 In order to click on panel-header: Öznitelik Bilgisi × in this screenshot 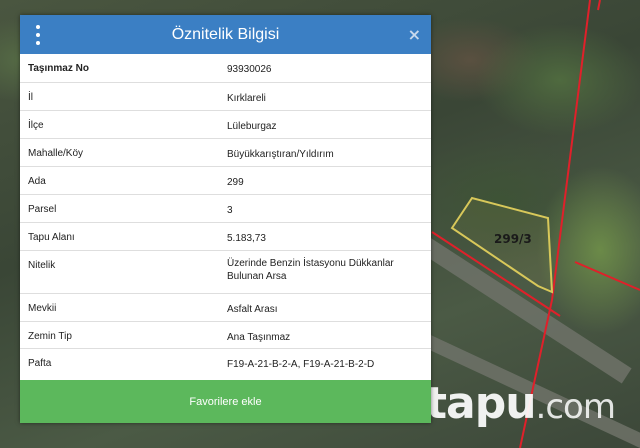, I will do `click(225, 34)`.